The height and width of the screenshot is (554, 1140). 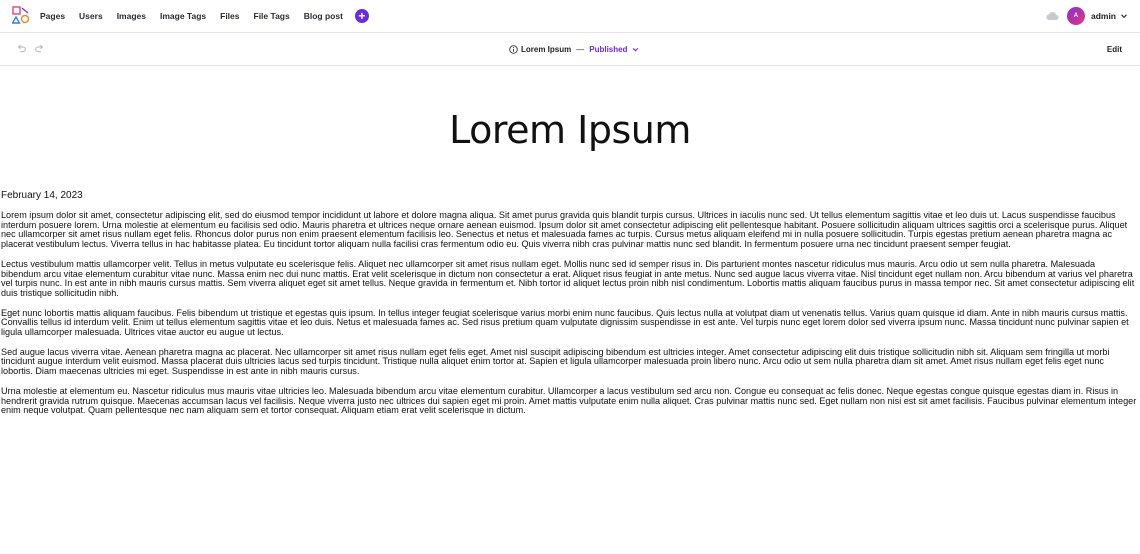 What do you see at coordinates (272, 16) in the screenshot?
I see `nav-item-file-tags: File Tags` at bounding box center [272, 16].